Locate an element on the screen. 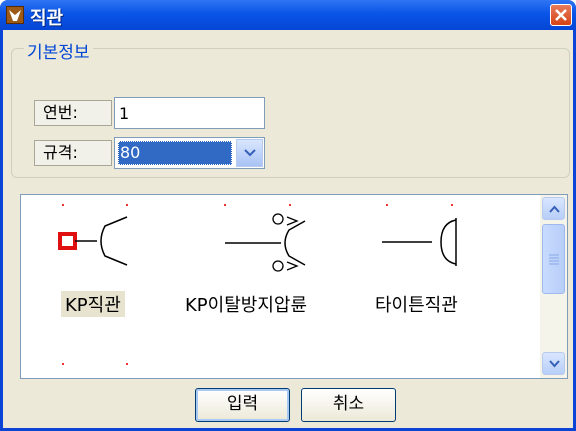  window-title: 직관 is located at coordinates (47, 18).